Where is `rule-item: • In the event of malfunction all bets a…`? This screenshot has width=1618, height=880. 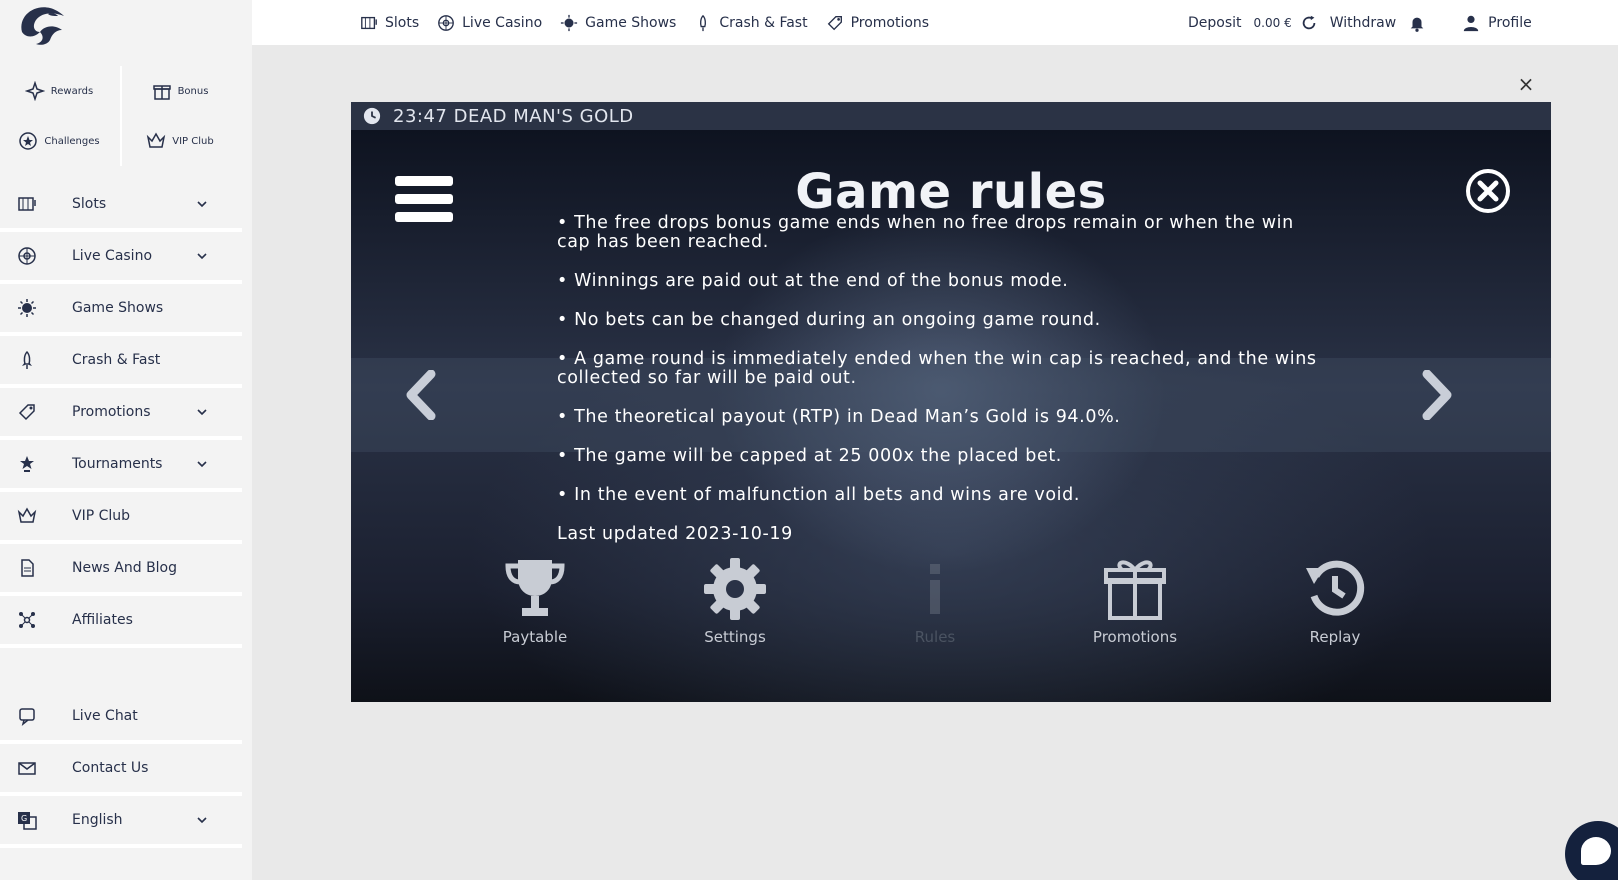 rule-item: • In the event of malfunction all bets a… is located at coordinates (819, 495).